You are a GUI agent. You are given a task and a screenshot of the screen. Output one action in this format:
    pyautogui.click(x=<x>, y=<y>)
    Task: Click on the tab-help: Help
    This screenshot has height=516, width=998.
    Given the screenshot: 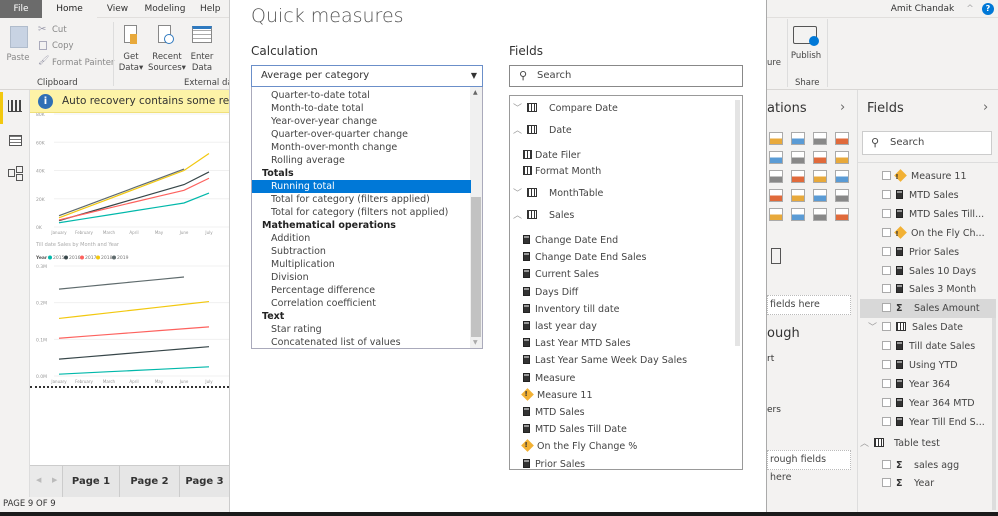 What is the action you would take?
    pyautogui.click(x=214, y=9)
    